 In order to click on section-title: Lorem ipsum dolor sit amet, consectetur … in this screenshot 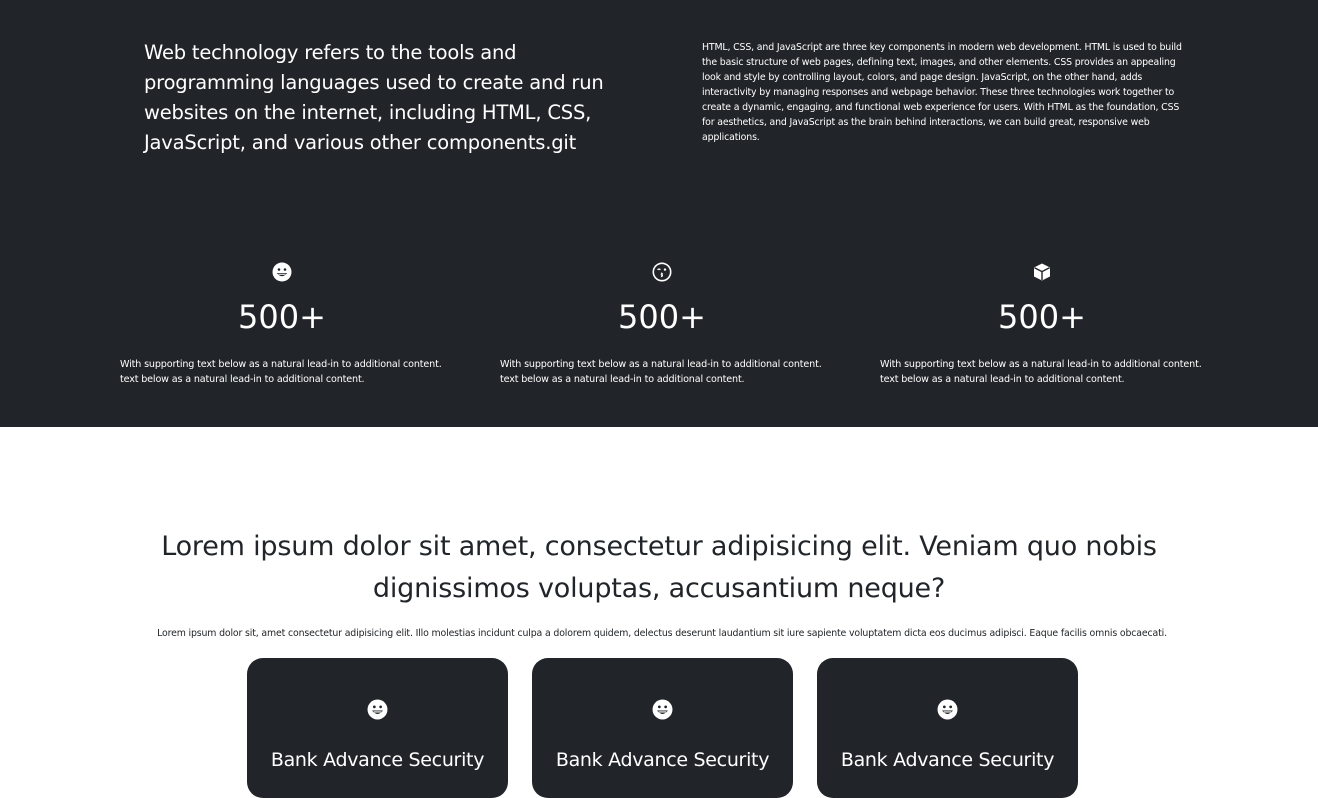, I will do `click(659, 567)`.